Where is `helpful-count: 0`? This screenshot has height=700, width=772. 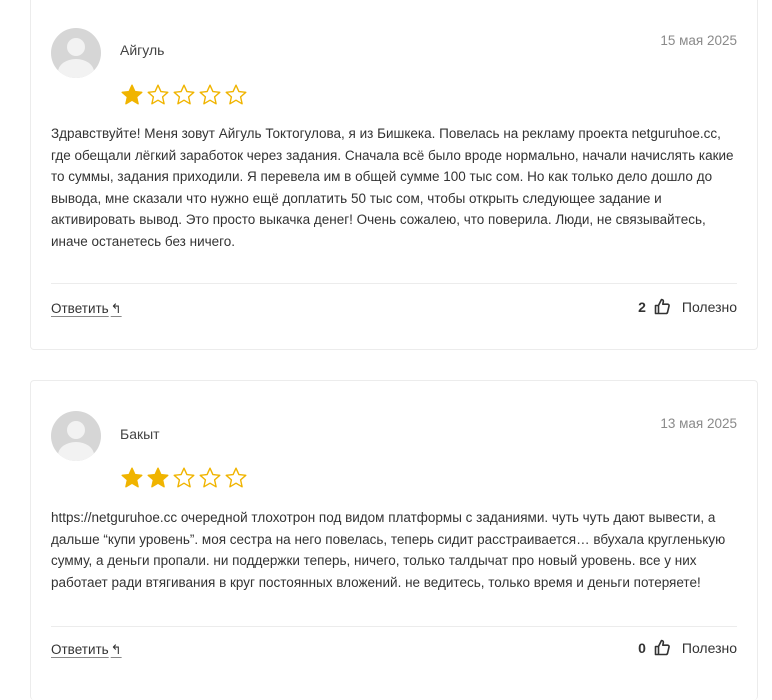 helpful-count: 0 is located at coordinates (642, 647).